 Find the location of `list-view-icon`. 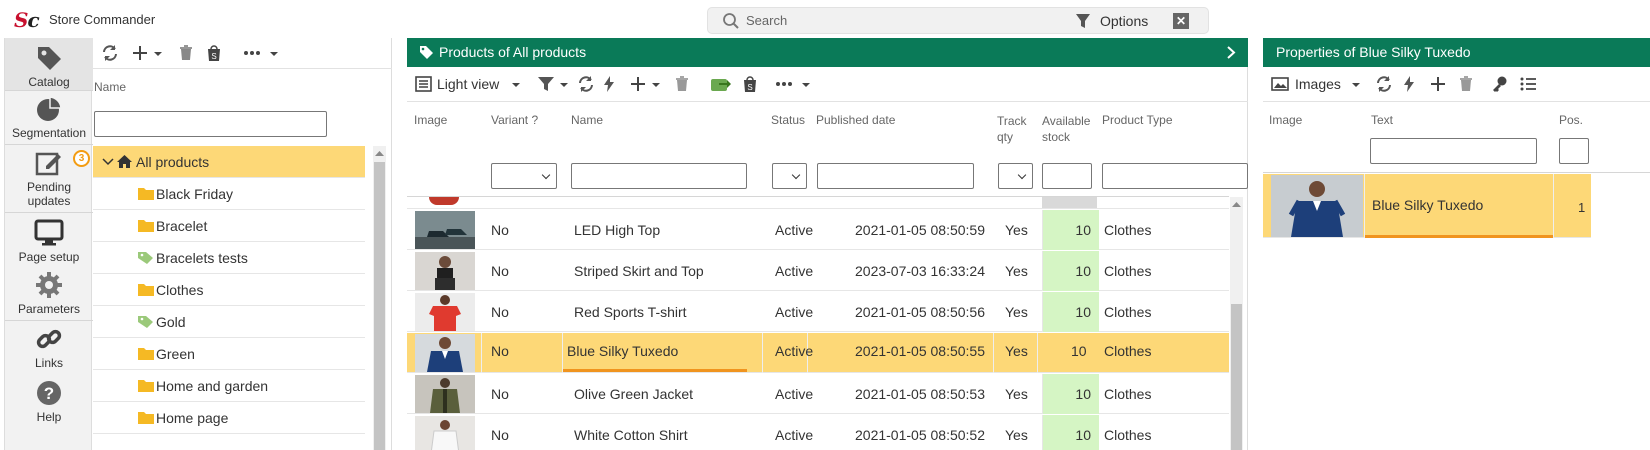

list-view-icon is located at coordinates (423, 84).